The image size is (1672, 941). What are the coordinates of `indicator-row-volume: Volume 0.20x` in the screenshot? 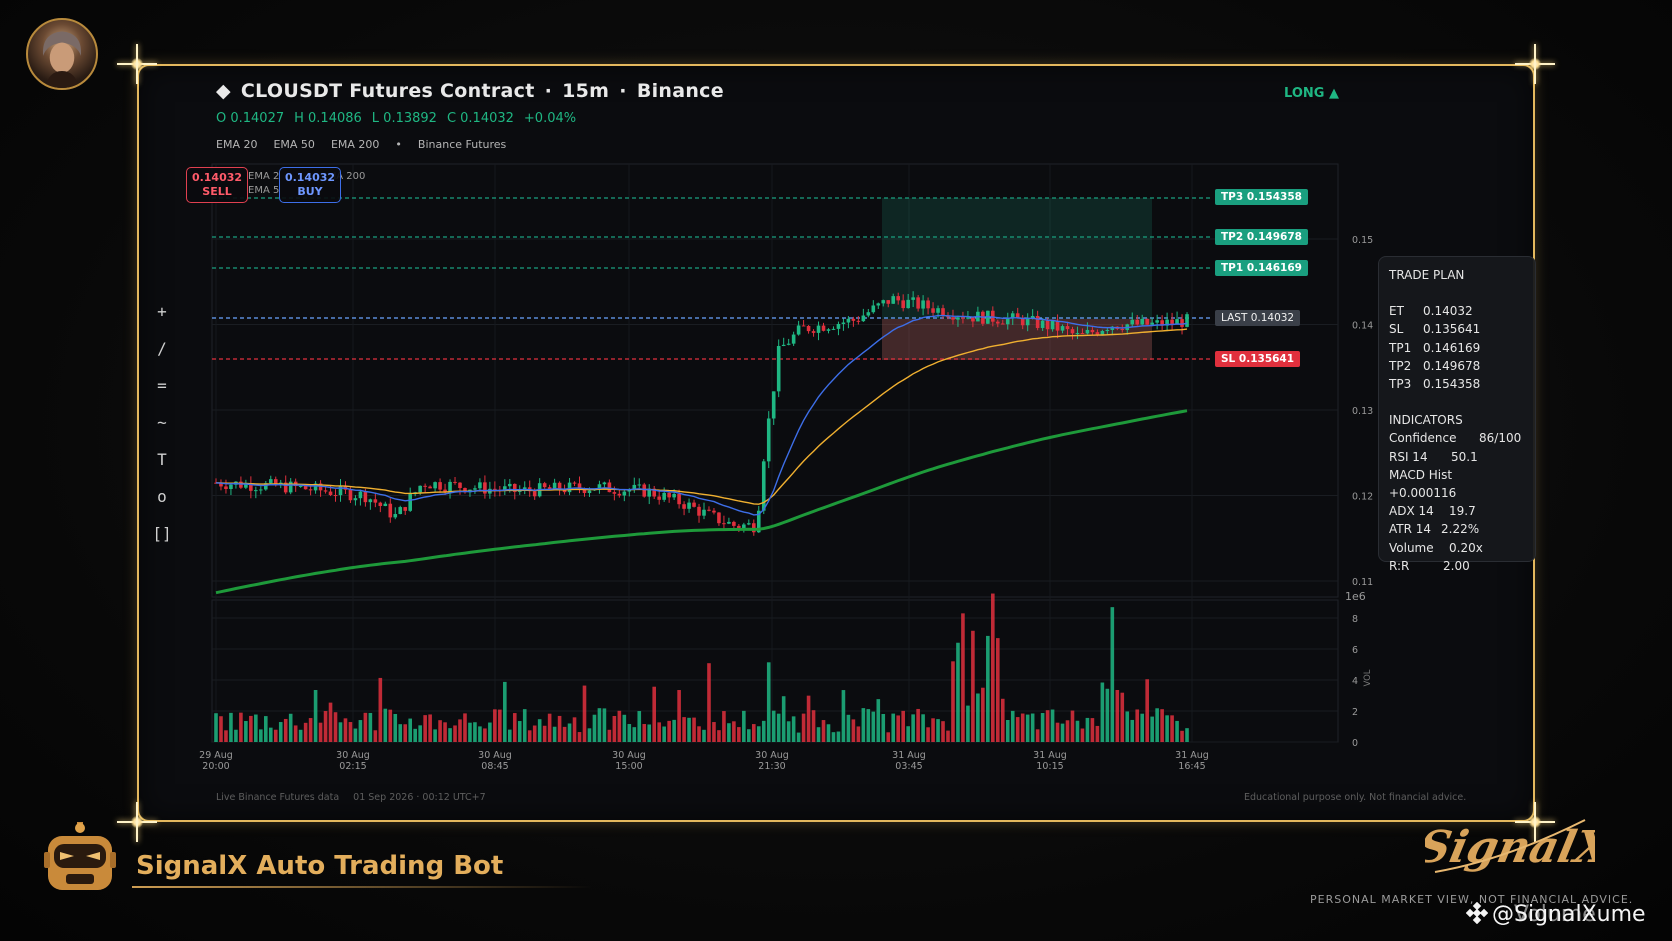 It's located at (1457, 548).